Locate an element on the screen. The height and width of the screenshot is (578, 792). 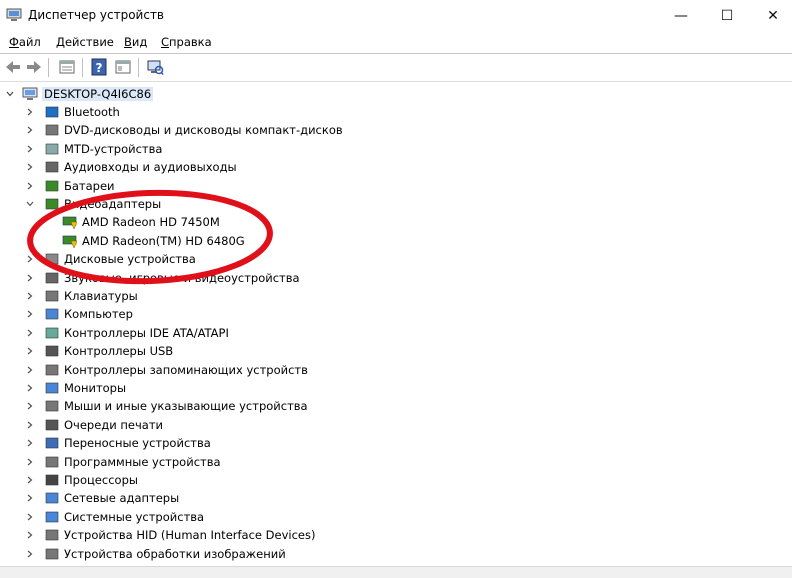
tree-category: Клавиатуры is located at coordinates (82, 296).